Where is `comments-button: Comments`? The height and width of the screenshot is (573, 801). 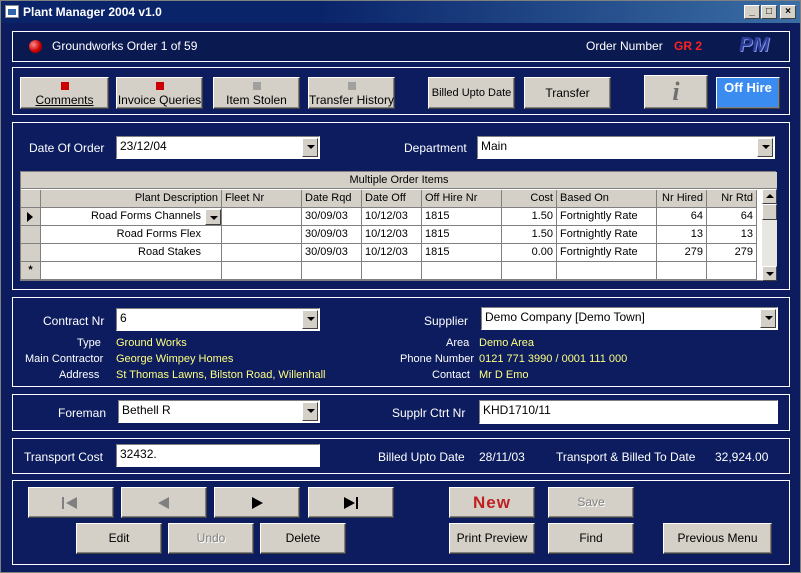 comments-button: Comments is located at coordinates (64, 93).